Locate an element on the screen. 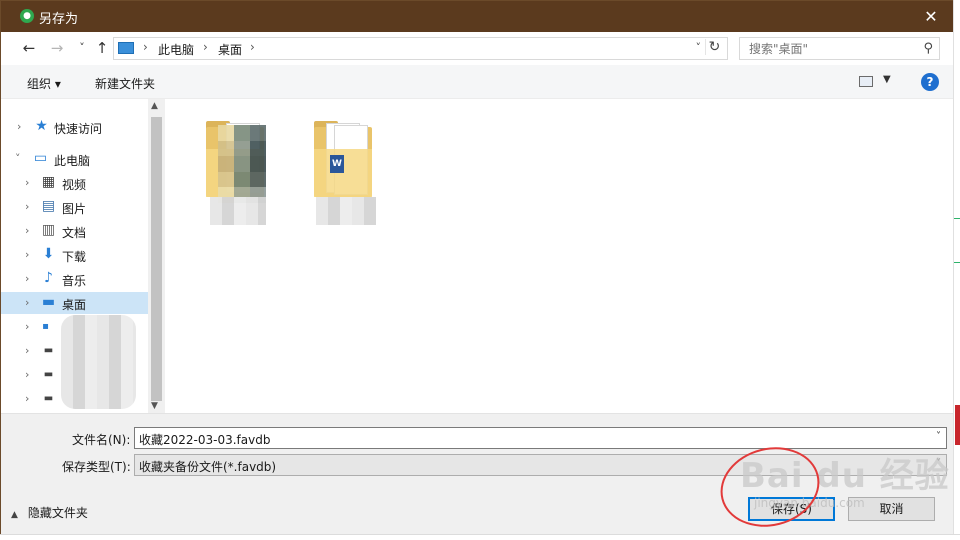 This screenshot has height=540, width=960. sidebar-item-videos: › ▦ 视频 is located at coordinates (74, 183).